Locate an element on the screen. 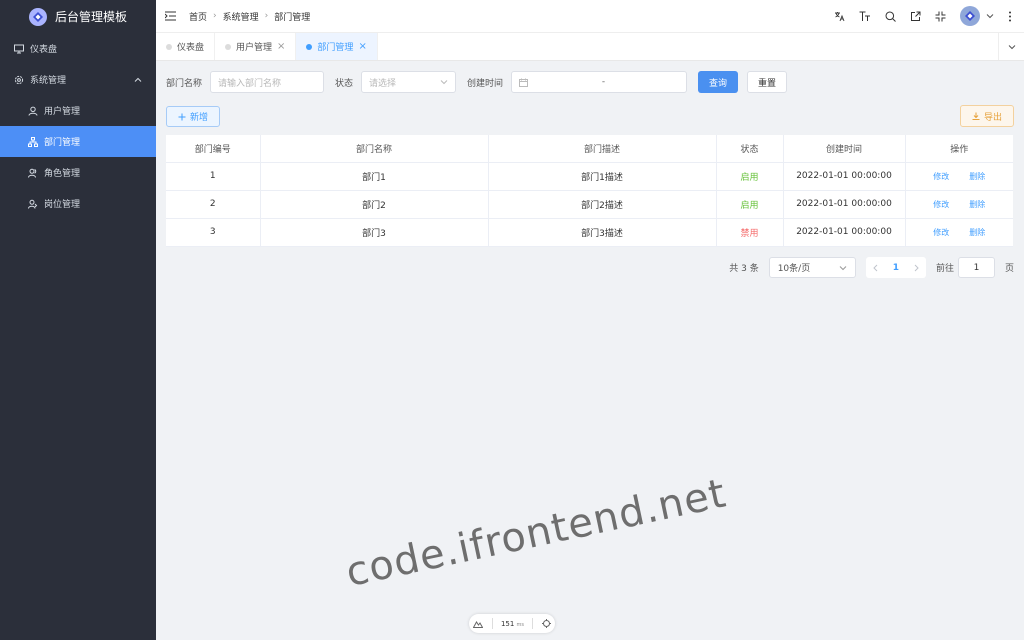 The height and width of the screenshot is (640, 1024). page-number: 1 is located at coordinates (896, 268).